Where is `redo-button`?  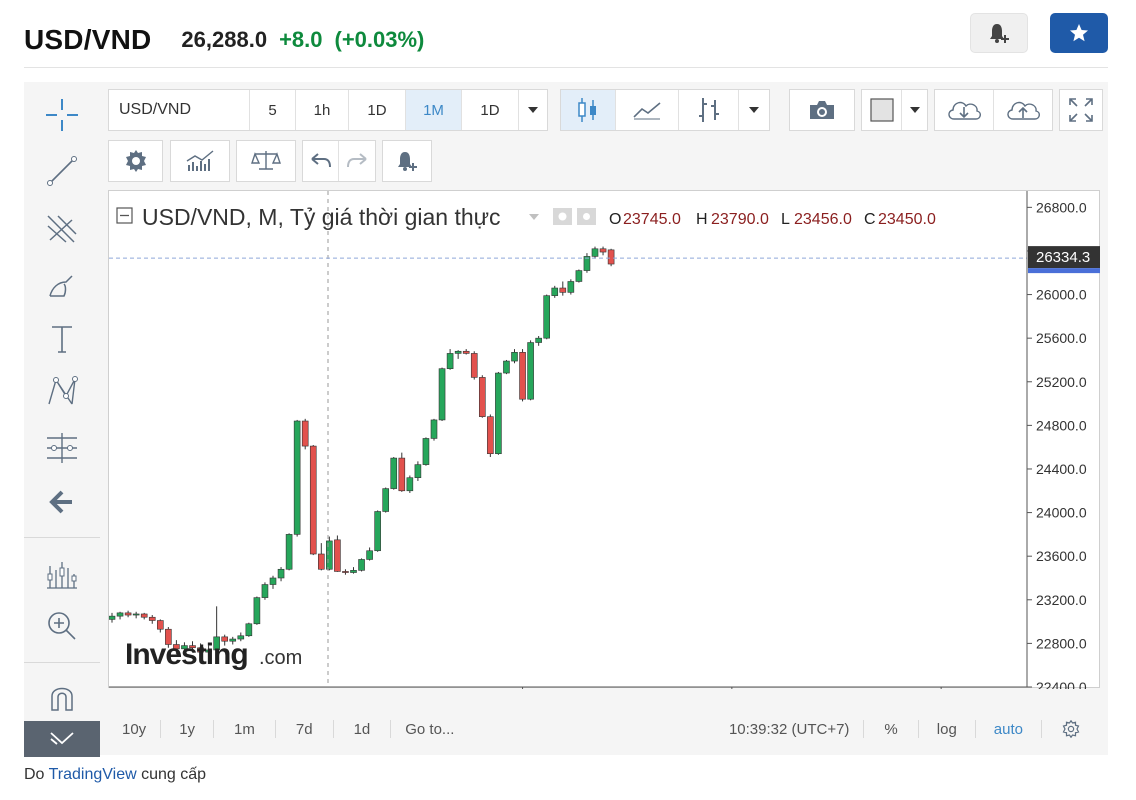
redo-button is located at coordinates (357, 161).